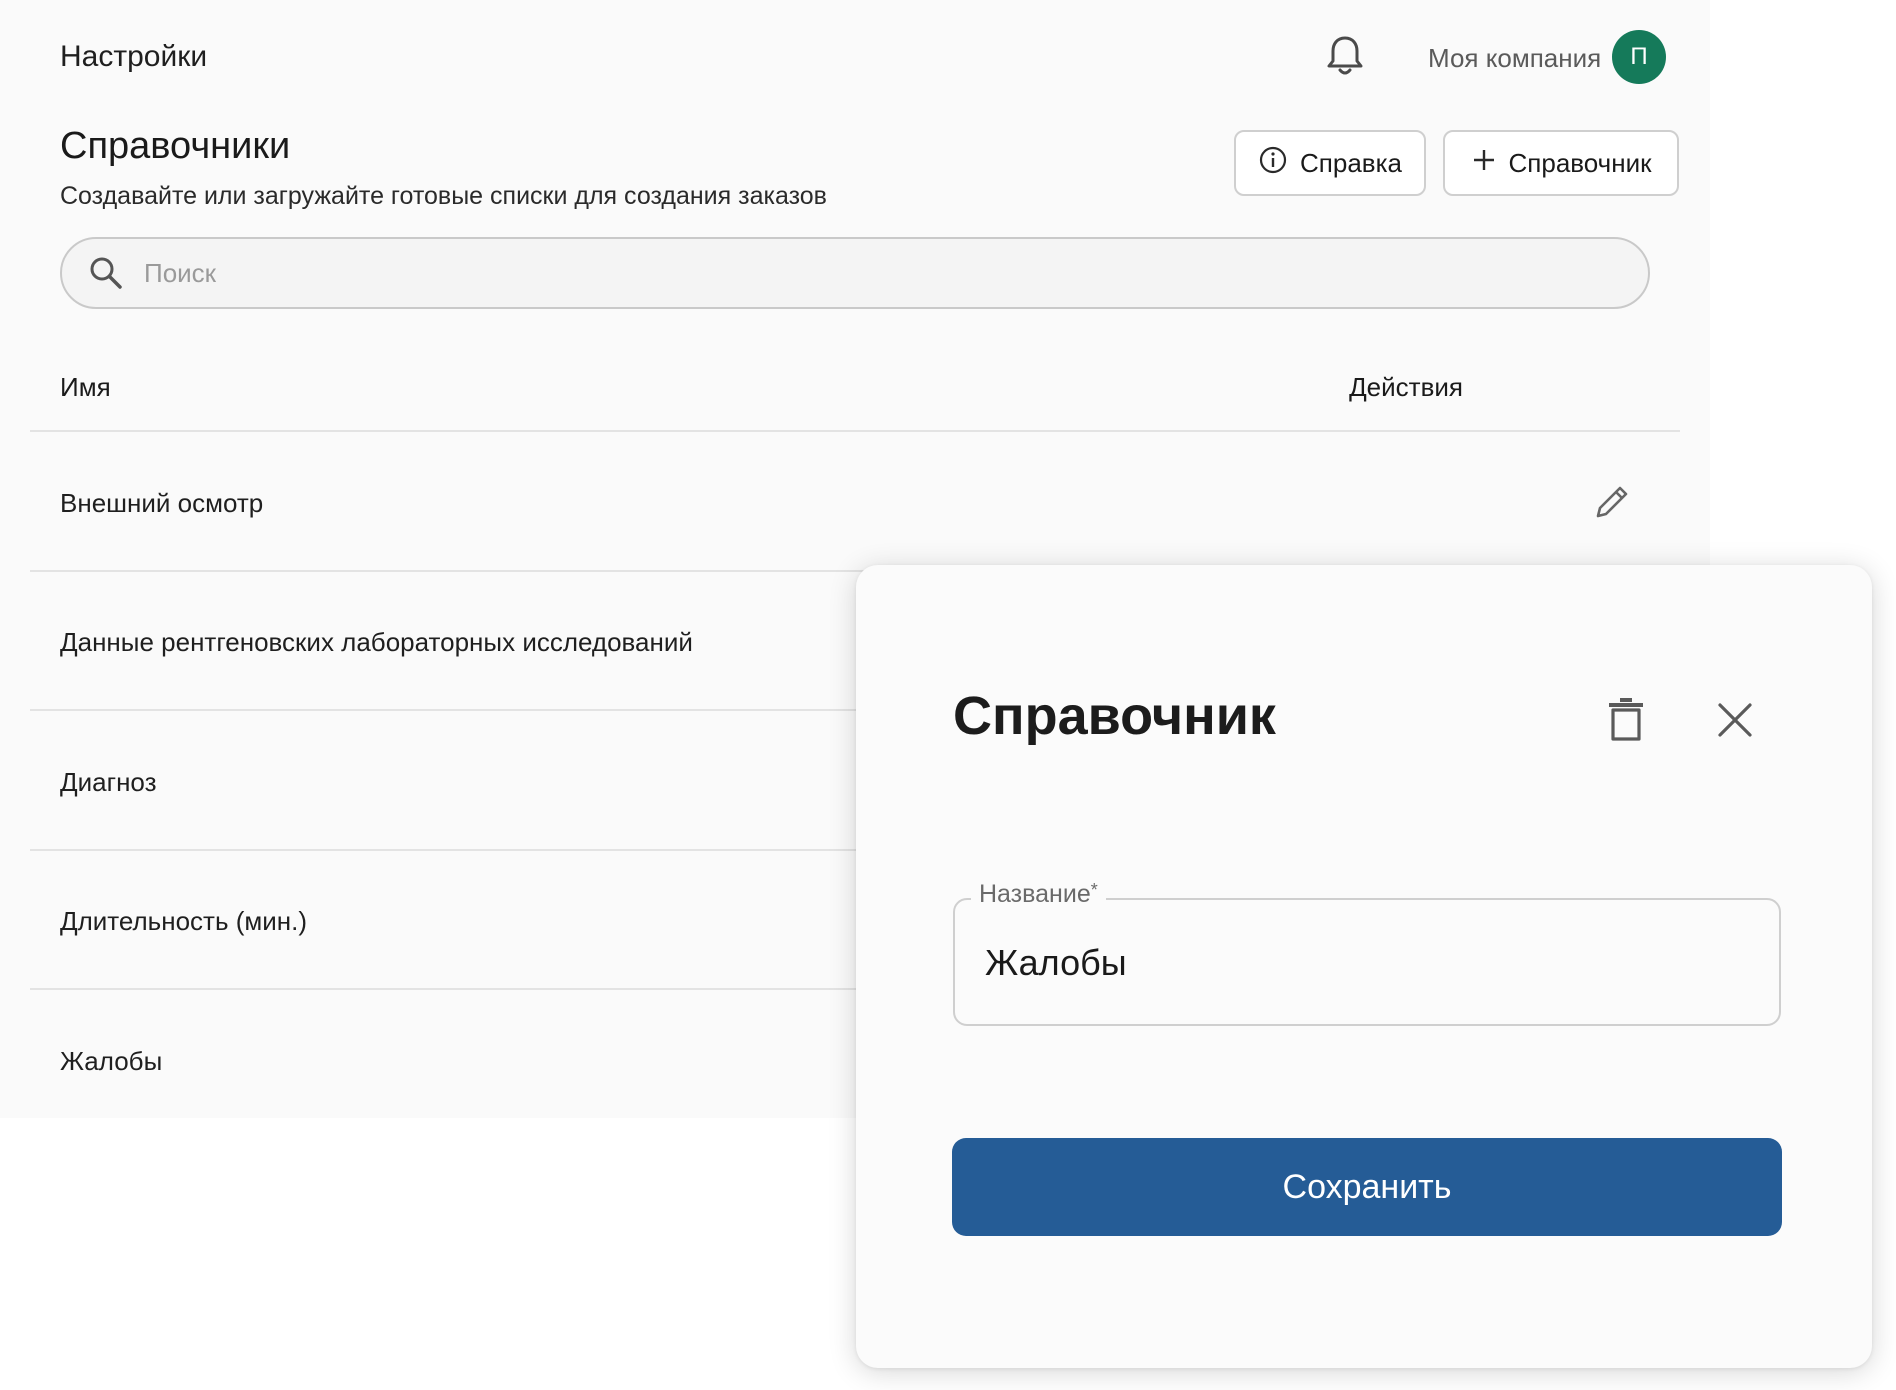  Describe the element at coordinates (1273, 163) in the screenshot. I see `info-icon` at that location.